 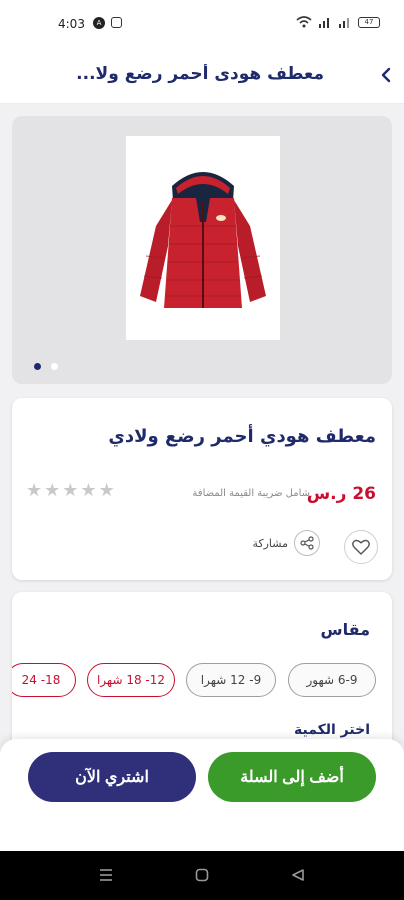 What do you see at coordinates (298, 875) in the screenshot?
I see `back-nav-icon` at bounding box center [298, 875].